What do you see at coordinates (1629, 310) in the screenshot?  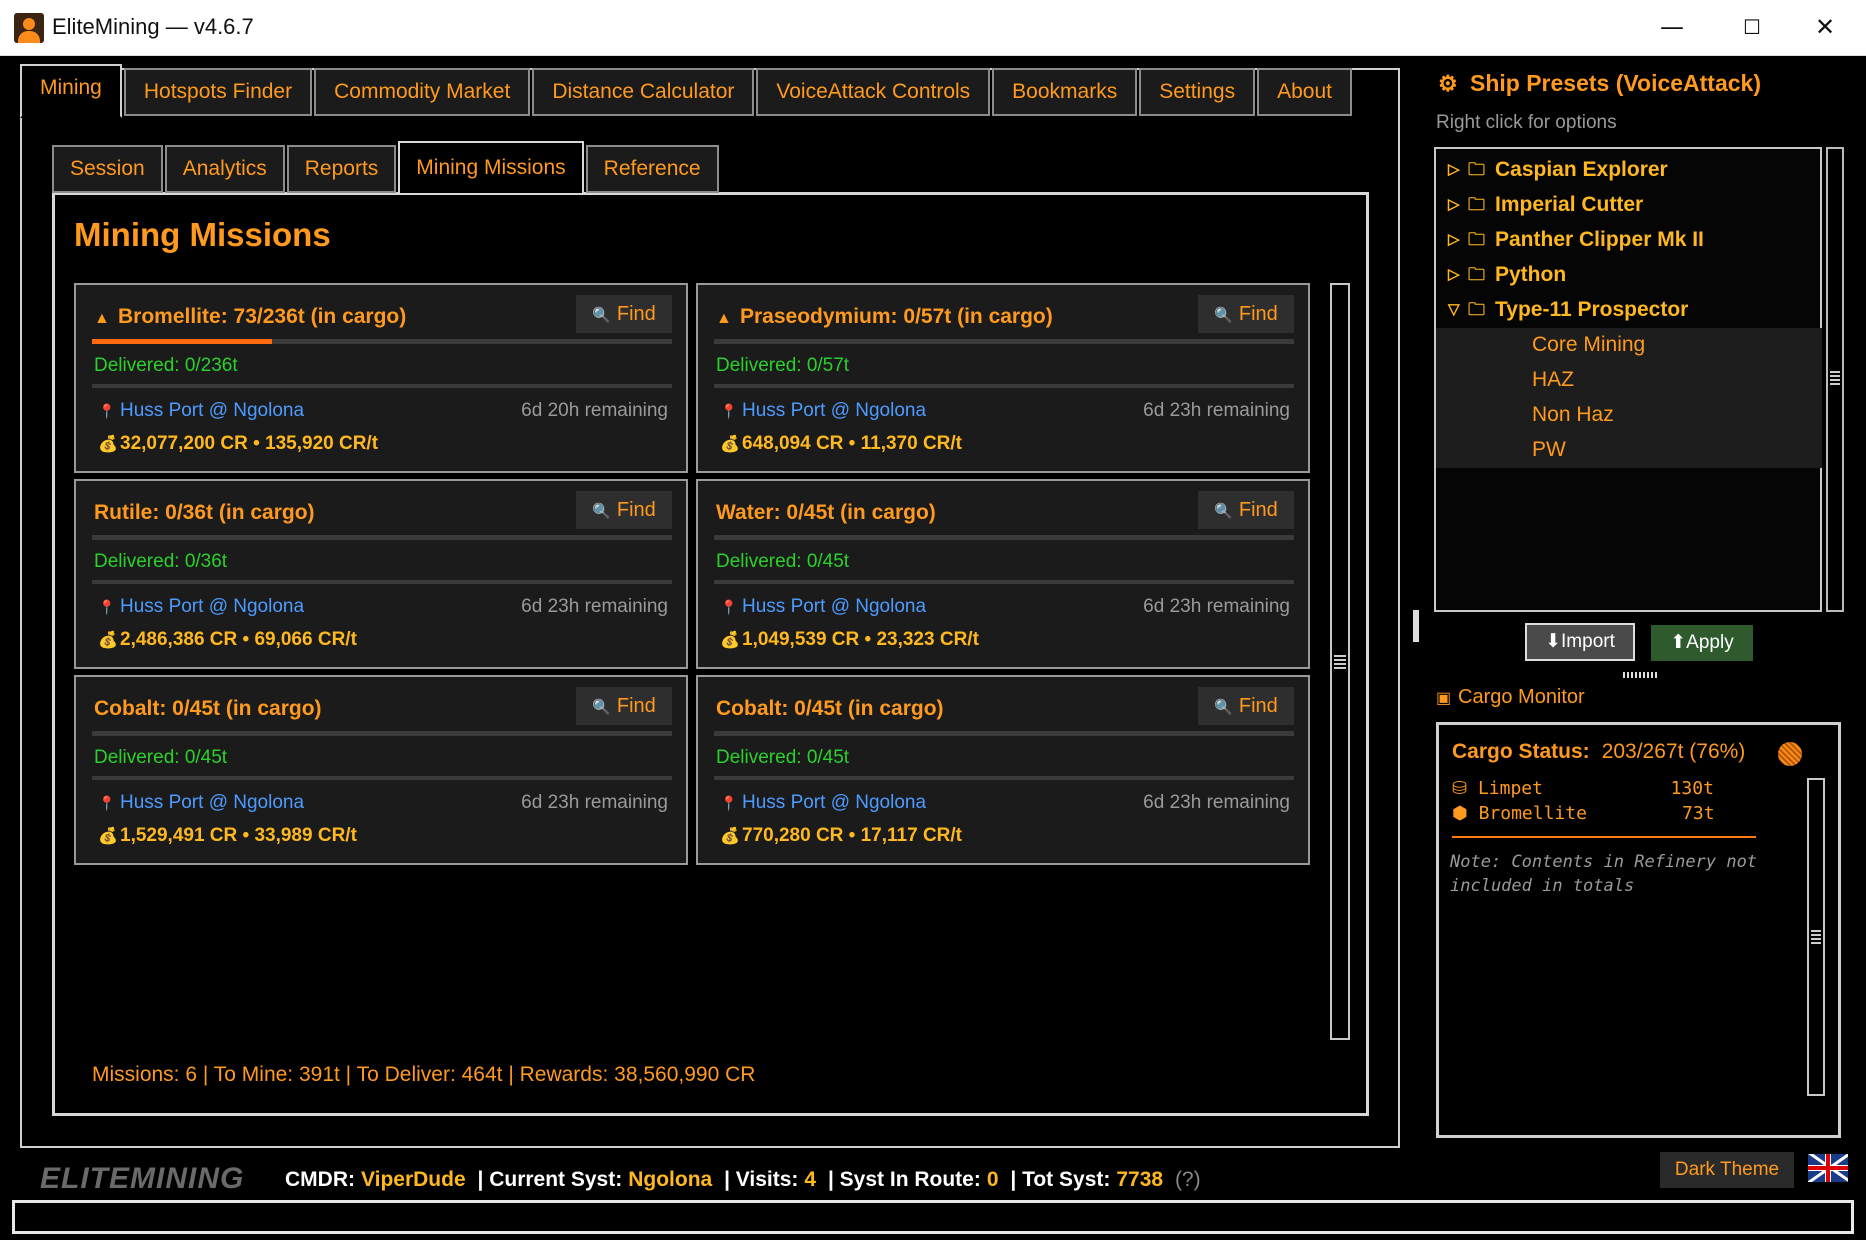 I see `tree-folder-type-11-prospector: ▽ 🗀 Type-11 Prospector` at bounding box center [1629, 310].